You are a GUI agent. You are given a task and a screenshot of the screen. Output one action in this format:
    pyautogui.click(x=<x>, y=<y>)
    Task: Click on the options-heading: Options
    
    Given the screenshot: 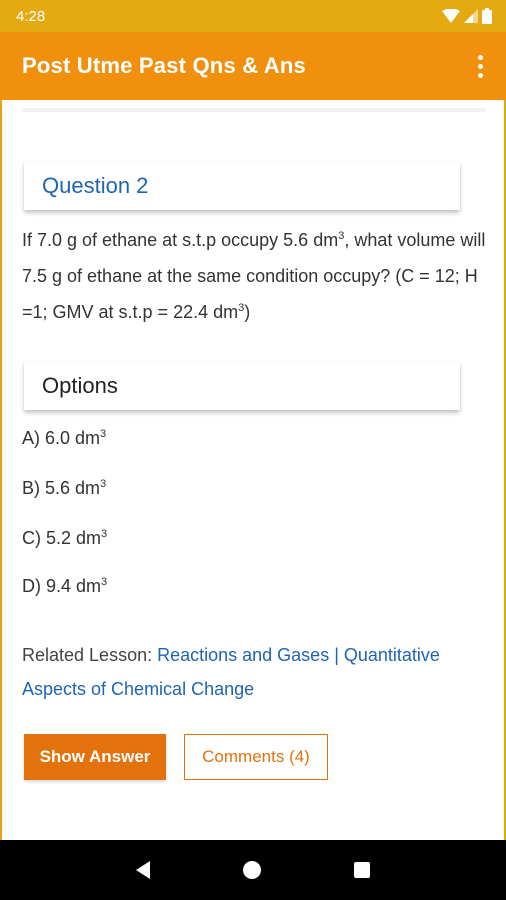 What is the action you would take?
    pyautogui.click(x=242, y=386)
    